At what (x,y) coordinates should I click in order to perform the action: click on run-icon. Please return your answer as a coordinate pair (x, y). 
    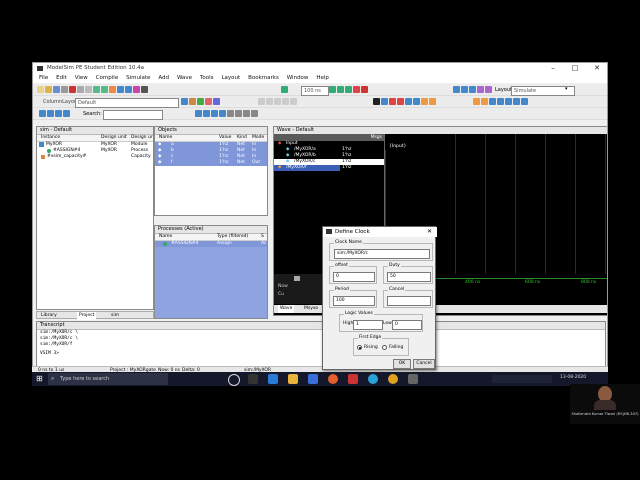
    Looking at the image, I should click on (332, 89).